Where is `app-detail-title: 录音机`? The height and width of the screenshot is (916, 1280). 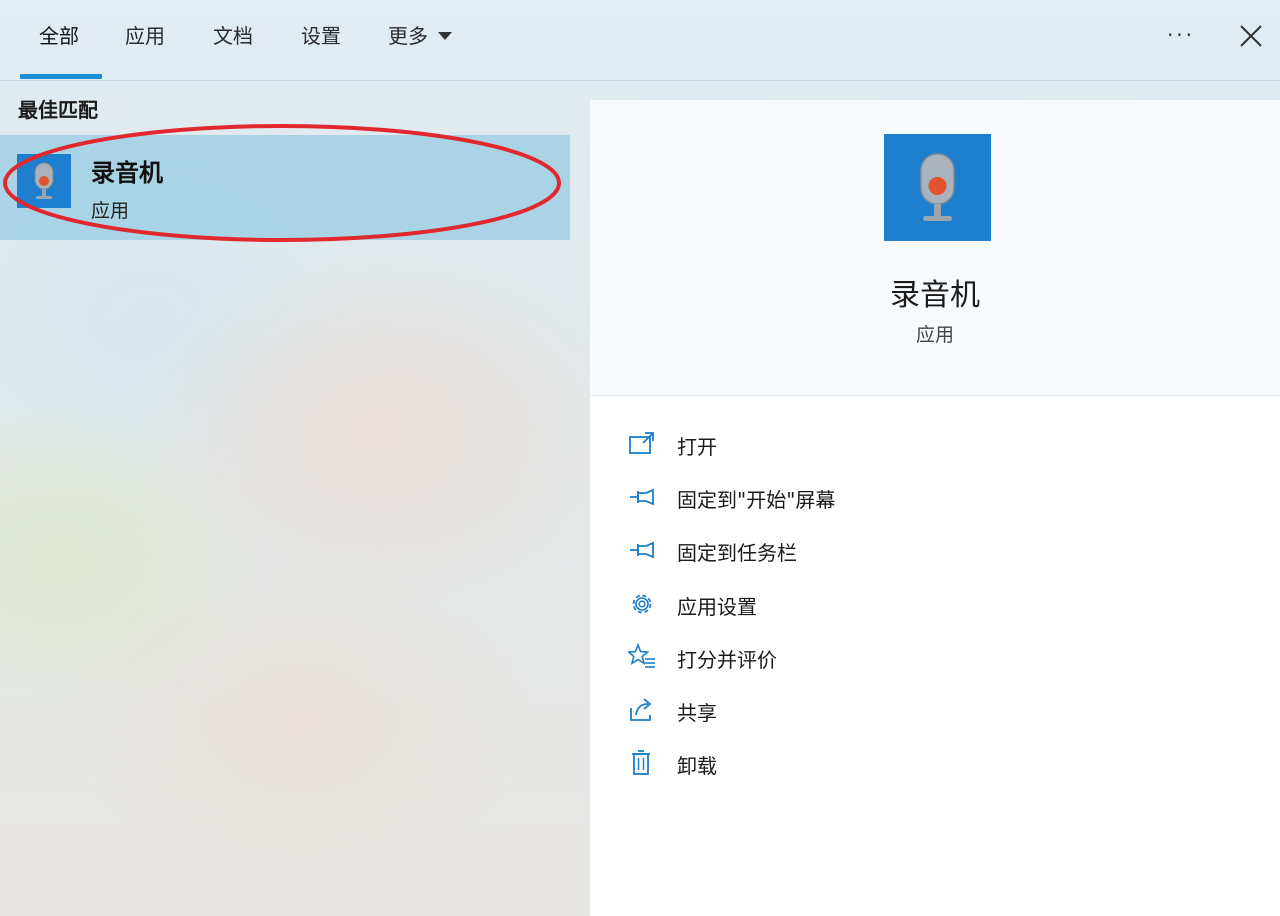
app-detail-title: 录音机 is located at coordinates (935, 295).